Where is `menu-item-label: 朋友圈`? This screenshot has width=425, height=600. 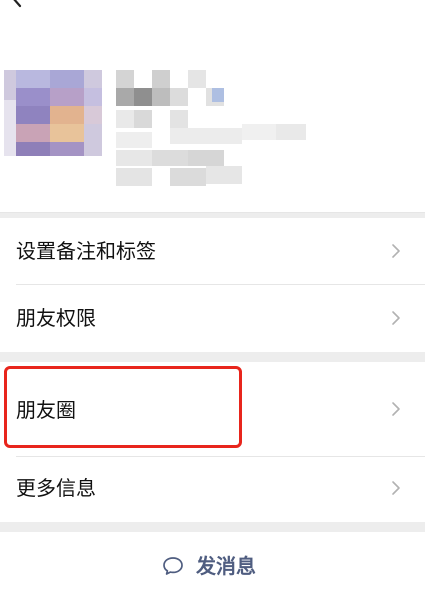 menu-item-label: 朋友圈 is located at coordinates (46, 410).